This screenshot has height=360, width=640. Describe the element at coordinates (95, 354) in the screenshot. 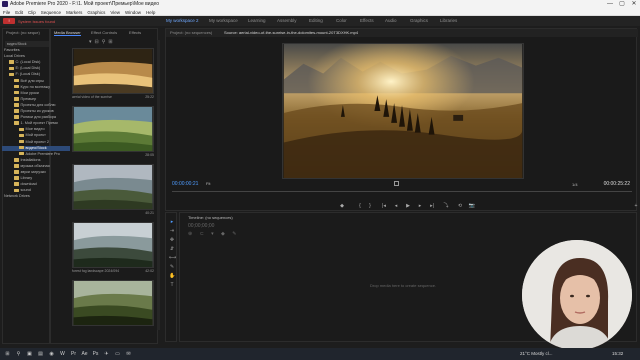

I see `photoshop-icon: Ps` at that location.